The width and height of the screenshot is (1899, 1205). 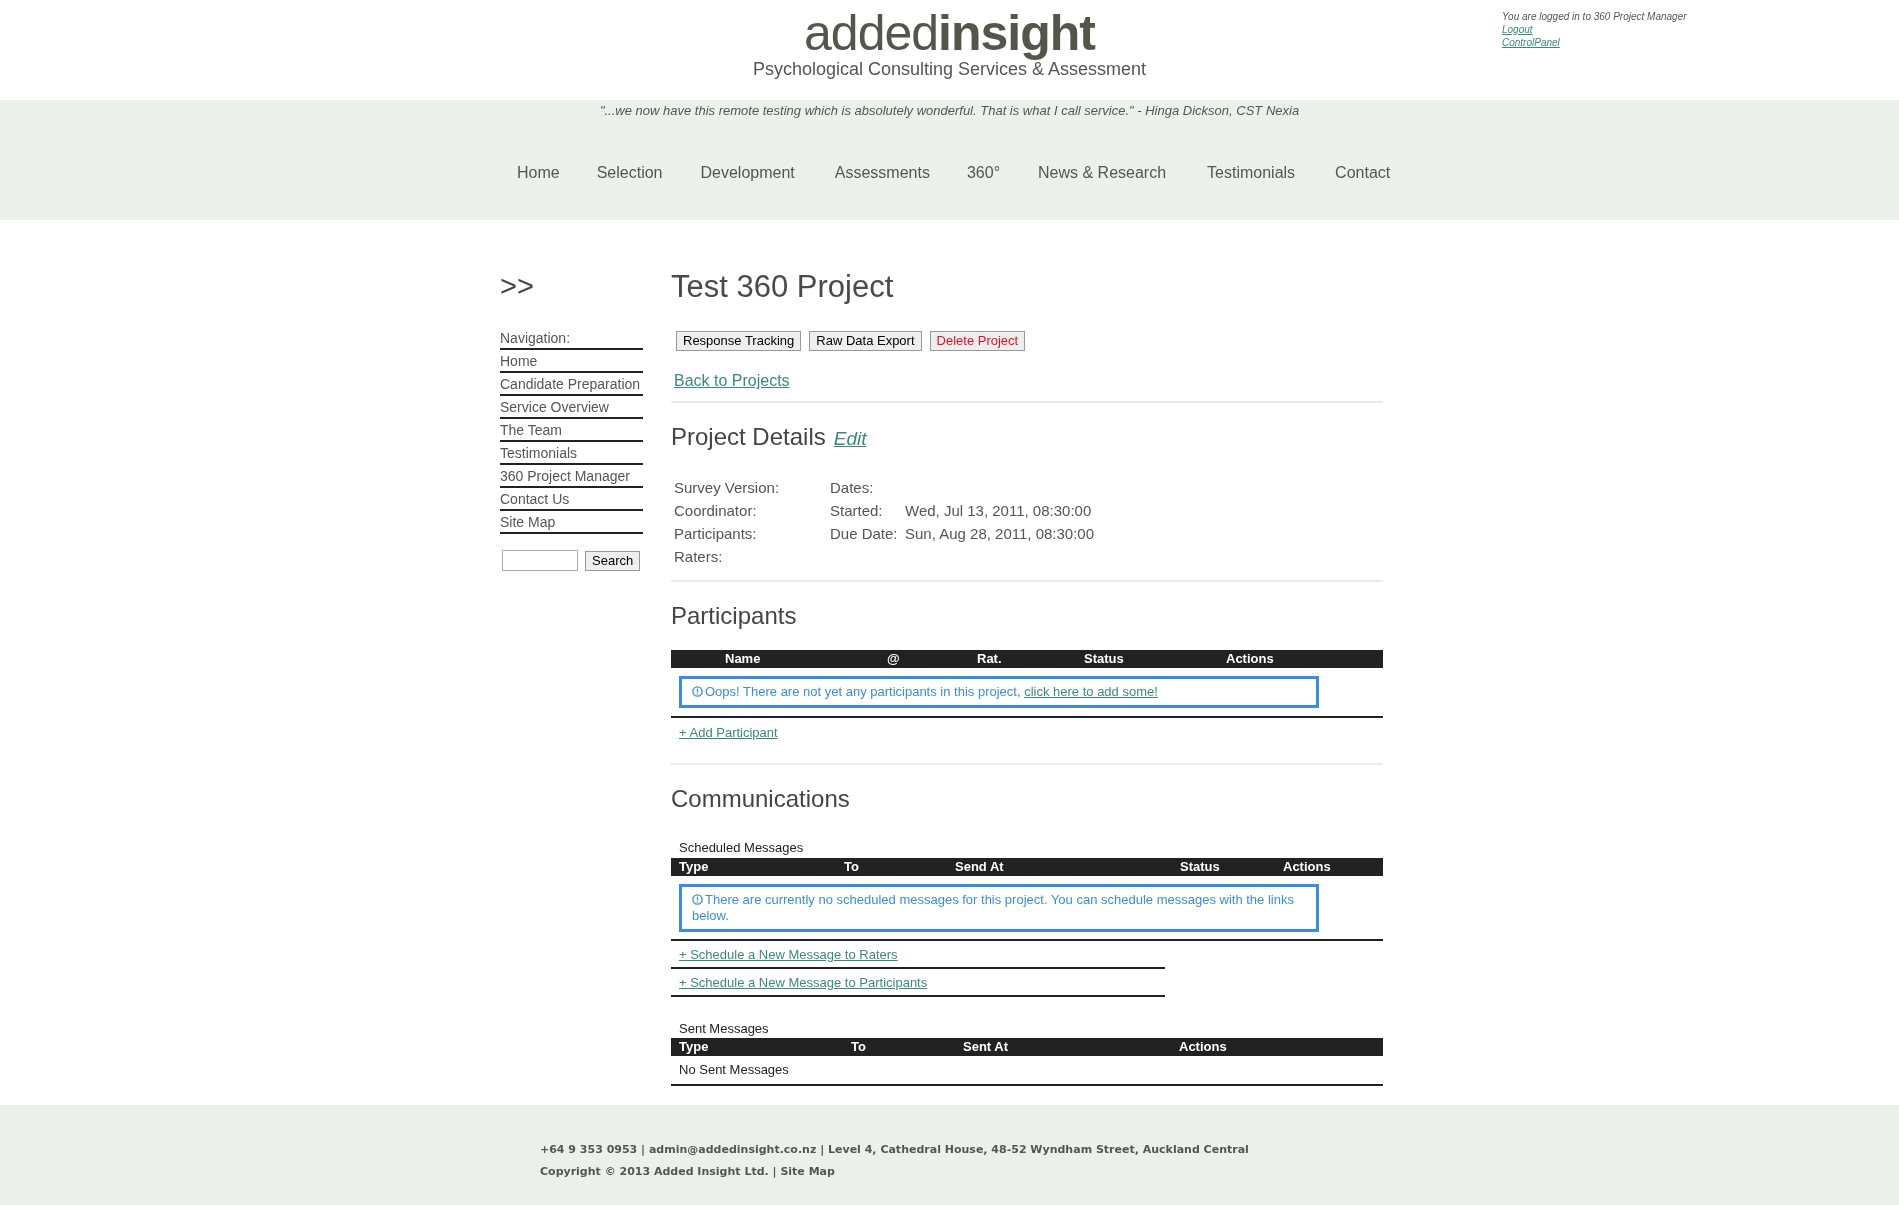 I want to click on column-header: Sent At, so click(x=986, y=1047).